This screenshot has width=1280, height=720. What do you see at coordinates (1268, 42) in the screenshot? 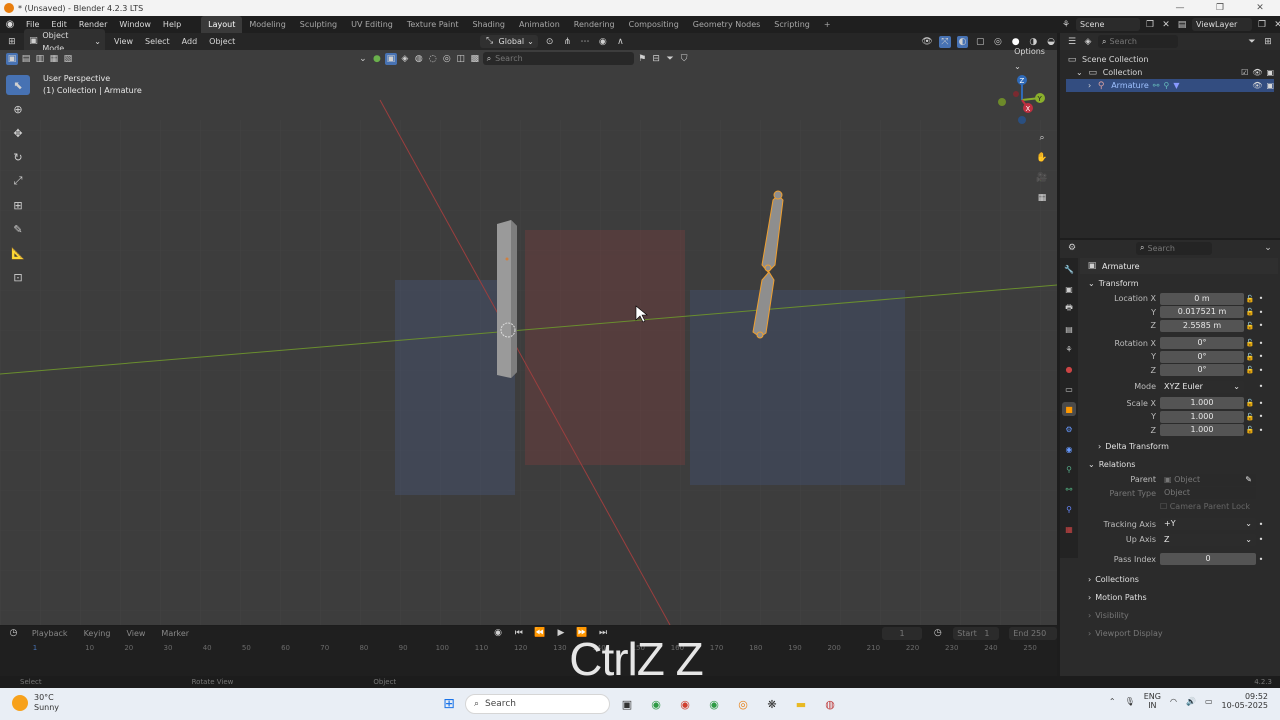
I see `new-collection-icon: ⊞` at bounding box center [1268, 42].